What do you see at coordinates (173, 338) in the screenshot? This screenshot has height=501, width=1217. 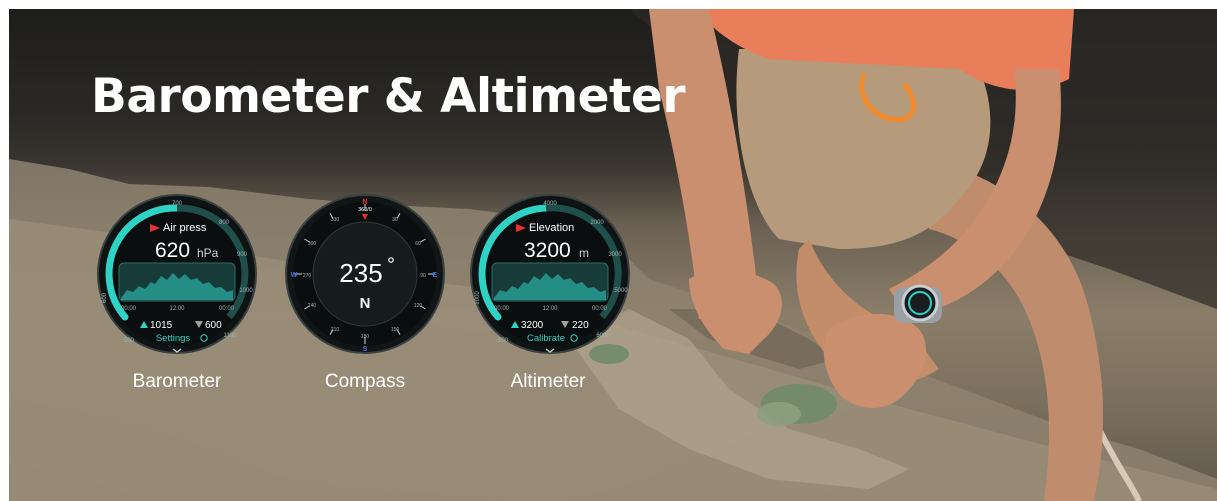 I see `settings-button: Settings` at bounding box center [173, 338].